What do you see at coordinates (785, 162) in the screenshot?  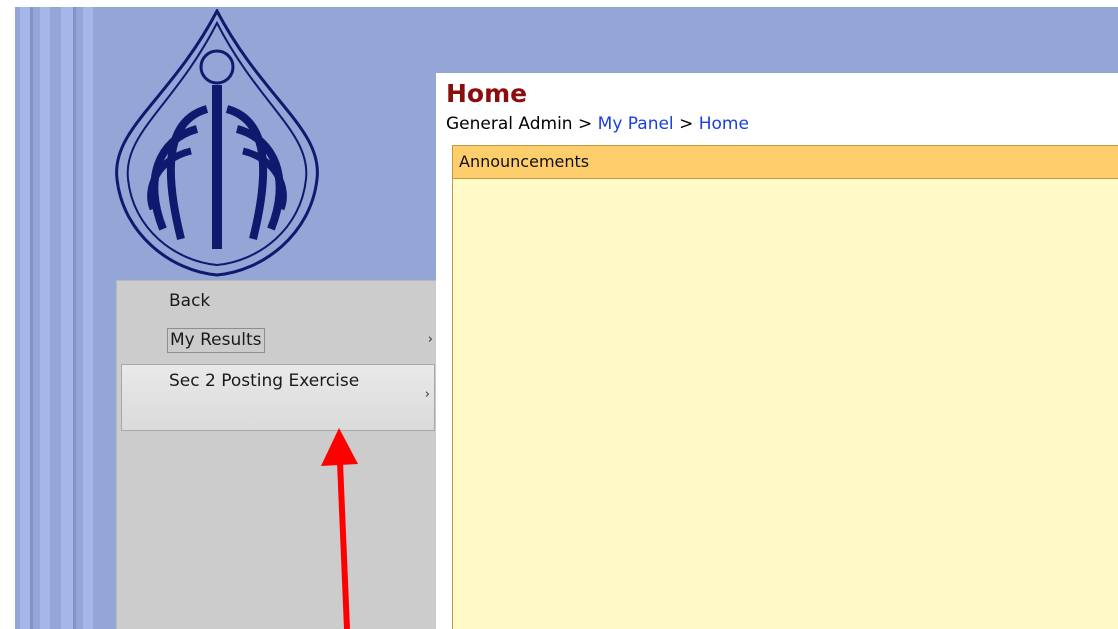 I see `announcements-header: Announcements` at bounding box center [785, 162].